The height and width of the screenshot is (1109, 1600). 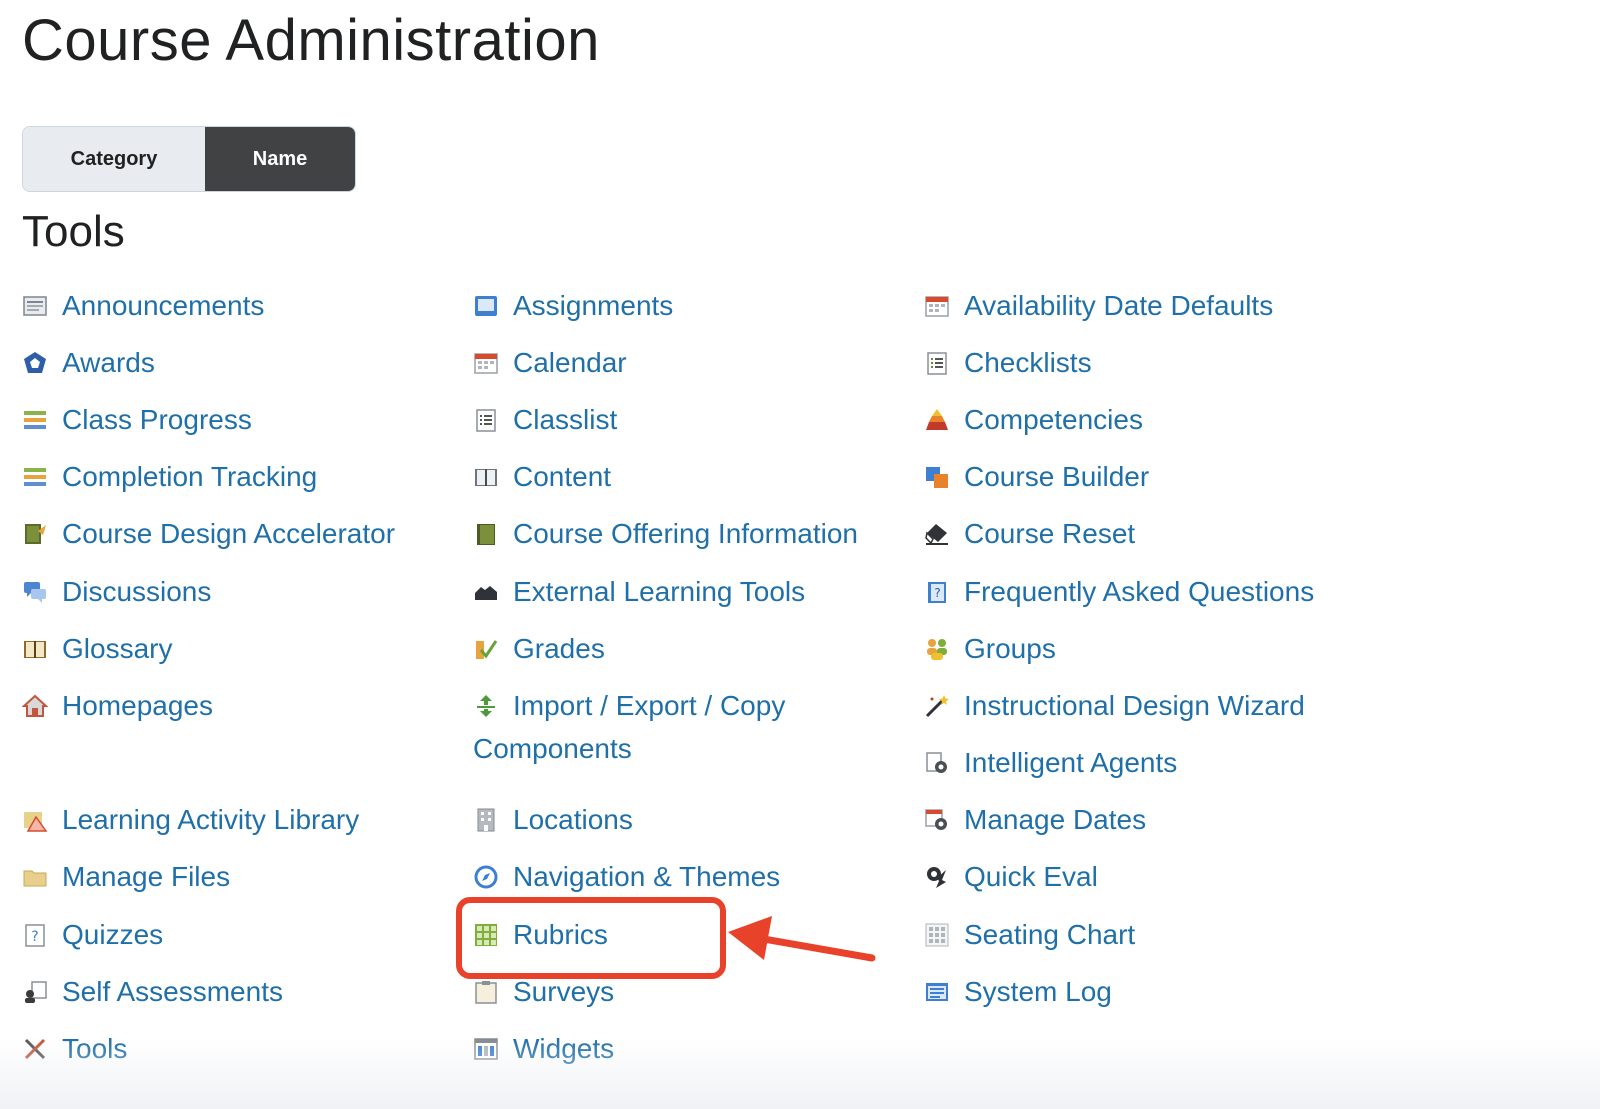 I want to click on tools-icon, so click(x=35, y=1049).